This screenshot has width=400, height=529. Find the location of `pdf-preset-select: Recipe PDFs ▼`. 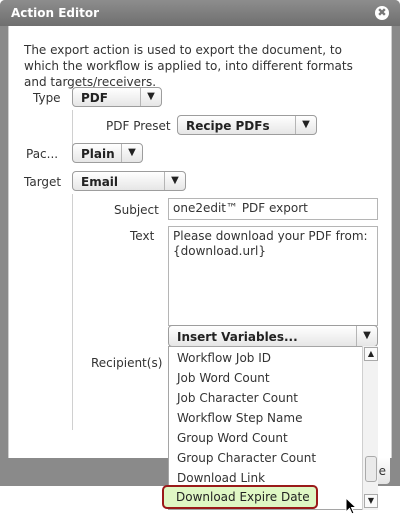

pdf-preset-select: Recipe PDFs ▼ is located at coordinates (247, 125).